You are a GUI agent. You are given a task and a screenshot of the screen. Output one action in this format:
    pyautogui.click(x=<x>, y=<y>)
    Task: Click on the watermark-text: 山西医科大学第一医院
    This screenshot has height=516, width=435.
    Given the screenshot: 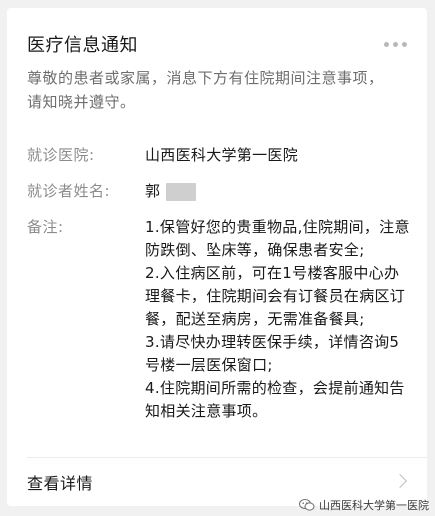 What is the action you would take?
    pyautogui.click(x=374, y=505)
    